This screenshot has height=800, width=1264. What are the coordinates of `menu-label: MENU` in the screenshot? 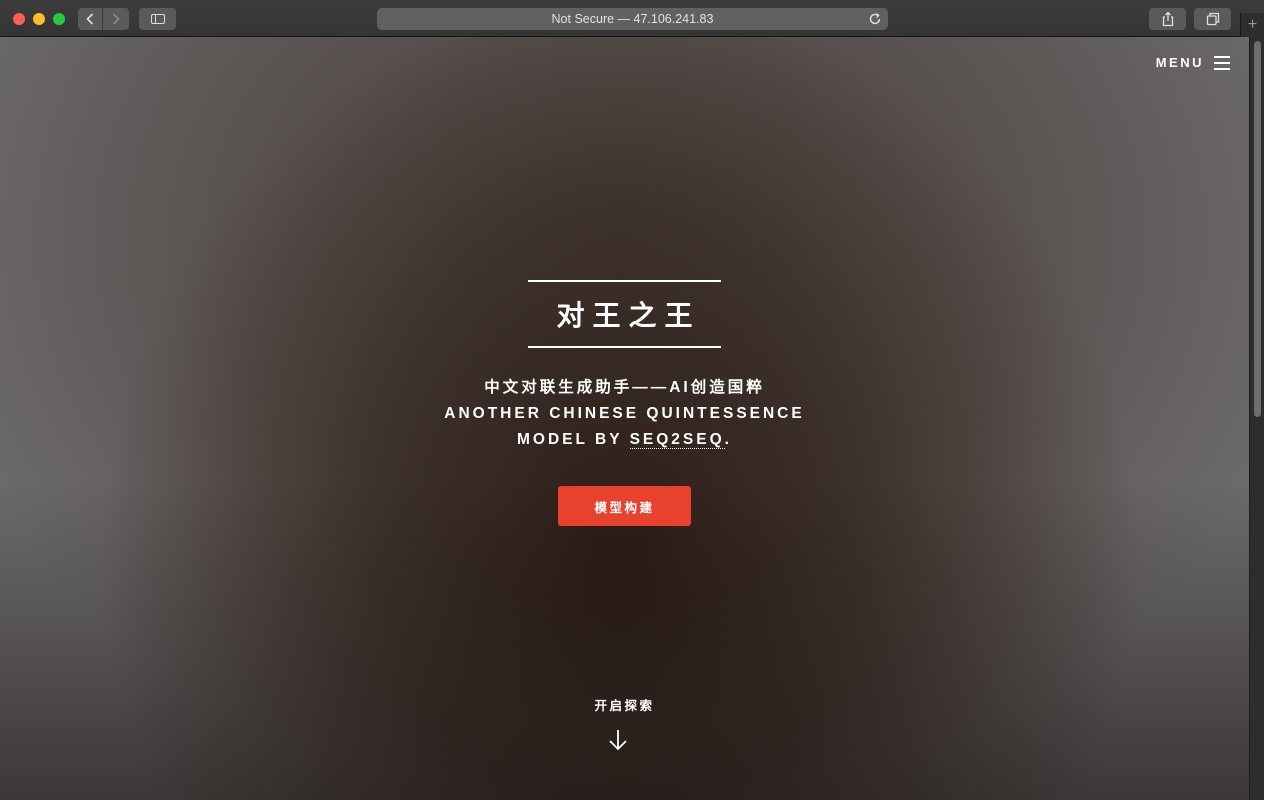 It's located at (1179, 62).